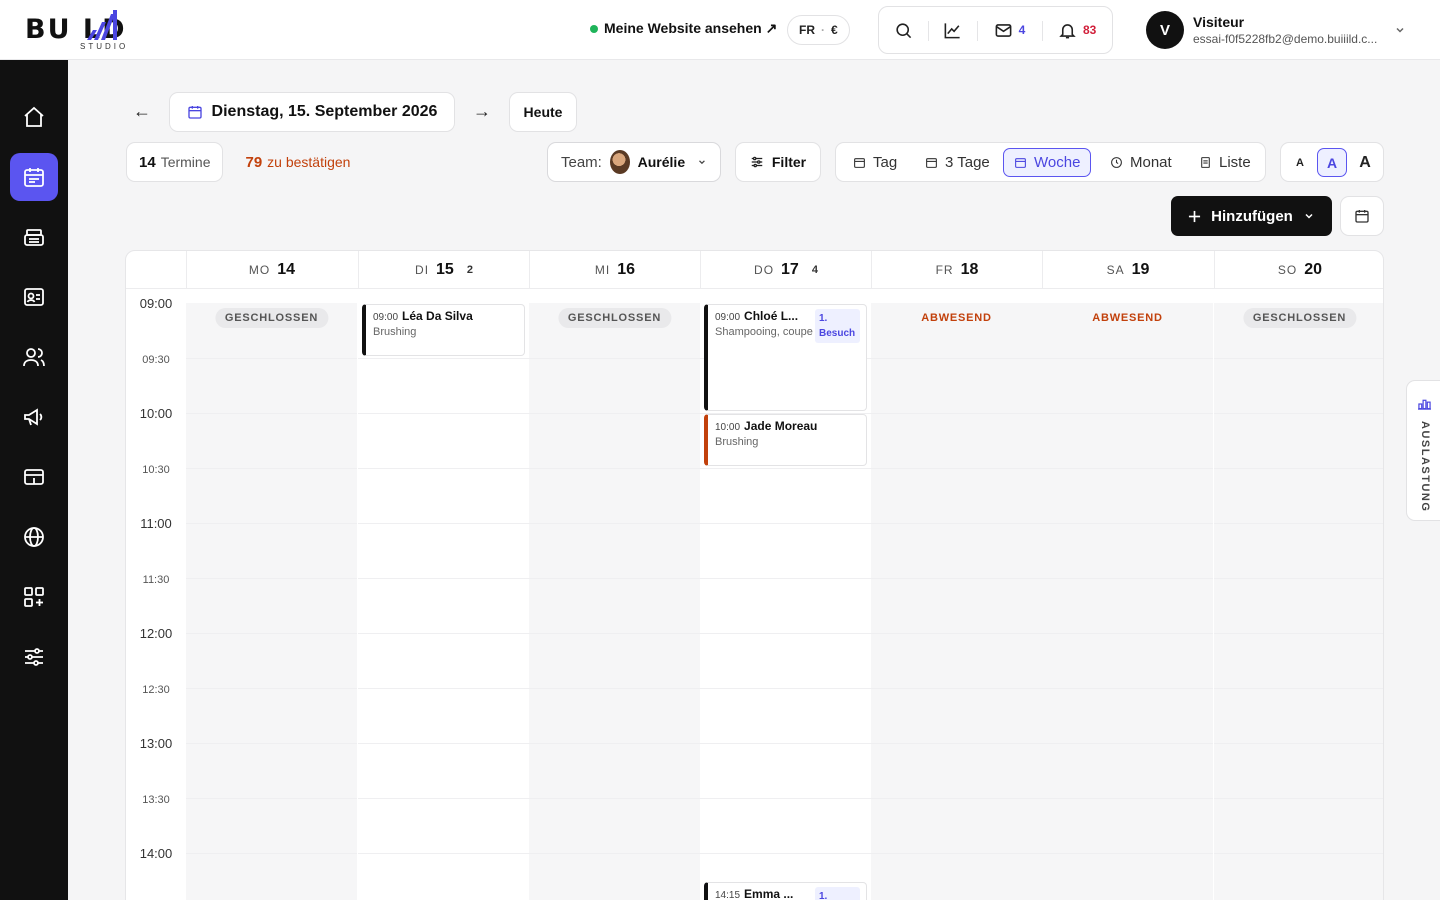  Describe the element at coordinates (34, 657) in the screenshot. I see `sidebar-item-settings` at that location.